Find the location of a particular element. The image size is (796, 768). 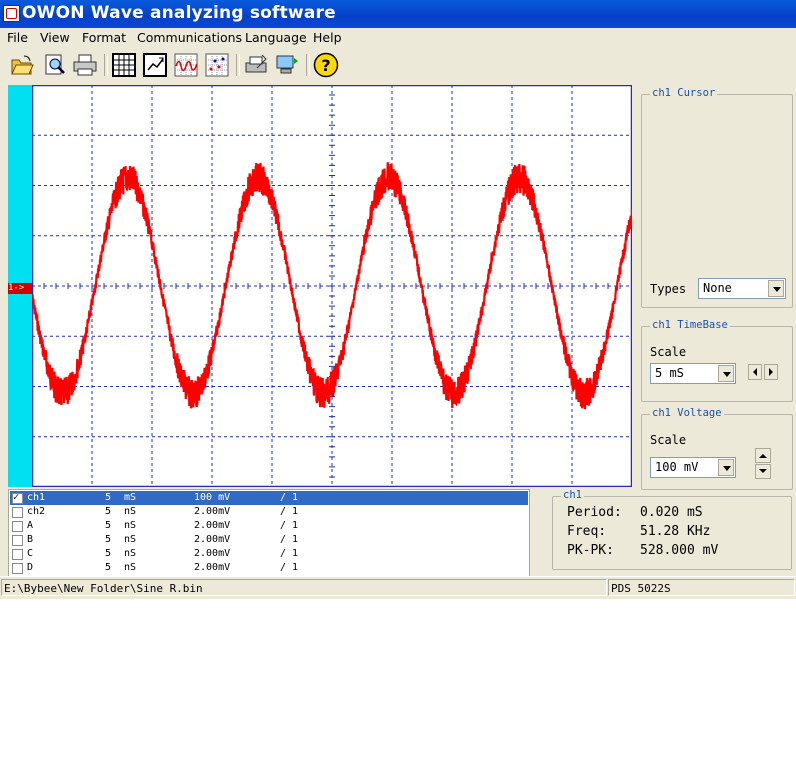

menu-file: File is located at coordinates (17, 37).